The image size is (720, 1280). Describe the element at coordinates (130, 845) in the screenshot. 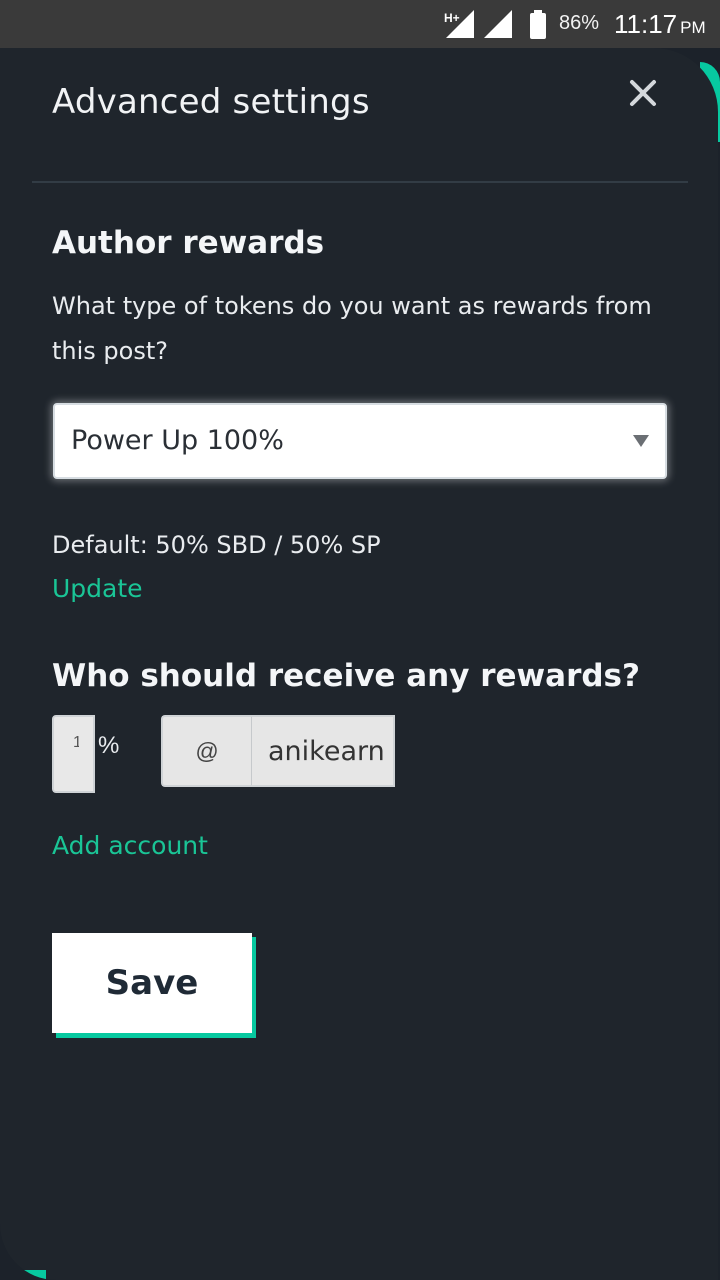

I see `add-account-link: Add account` at that location.